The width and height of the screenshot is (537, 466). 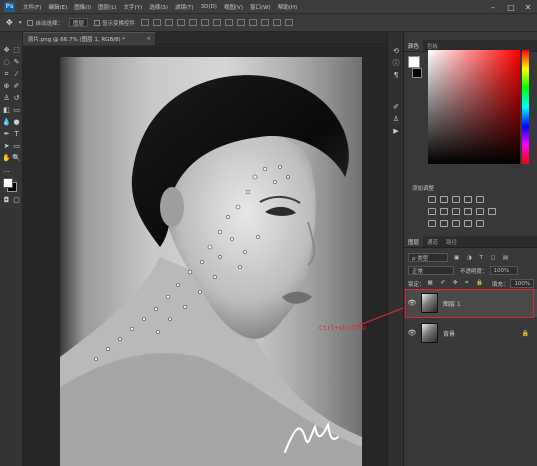 What do you see at coordinates (205, 22) in the screenshot?
I see `align-right-icon` at bounding box center [205, 22].